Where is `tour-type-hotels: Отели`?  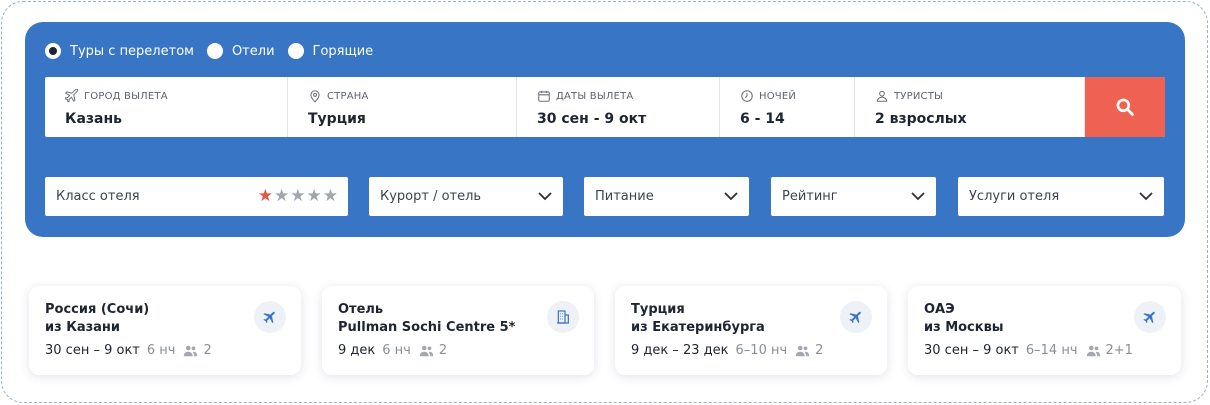
tour-type-hotels: Отели is located at coordinates (240, 51).